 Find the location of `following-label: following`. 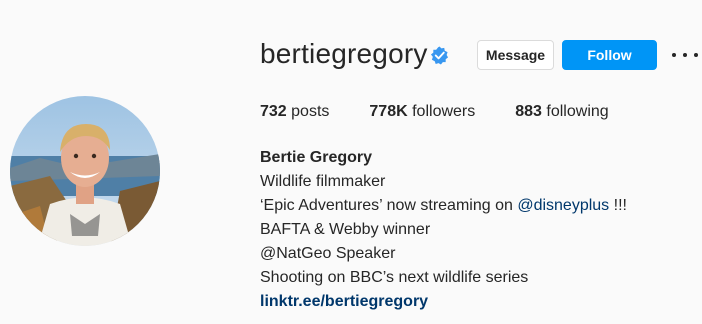

following-label: following is located at coordinates (577, 111).